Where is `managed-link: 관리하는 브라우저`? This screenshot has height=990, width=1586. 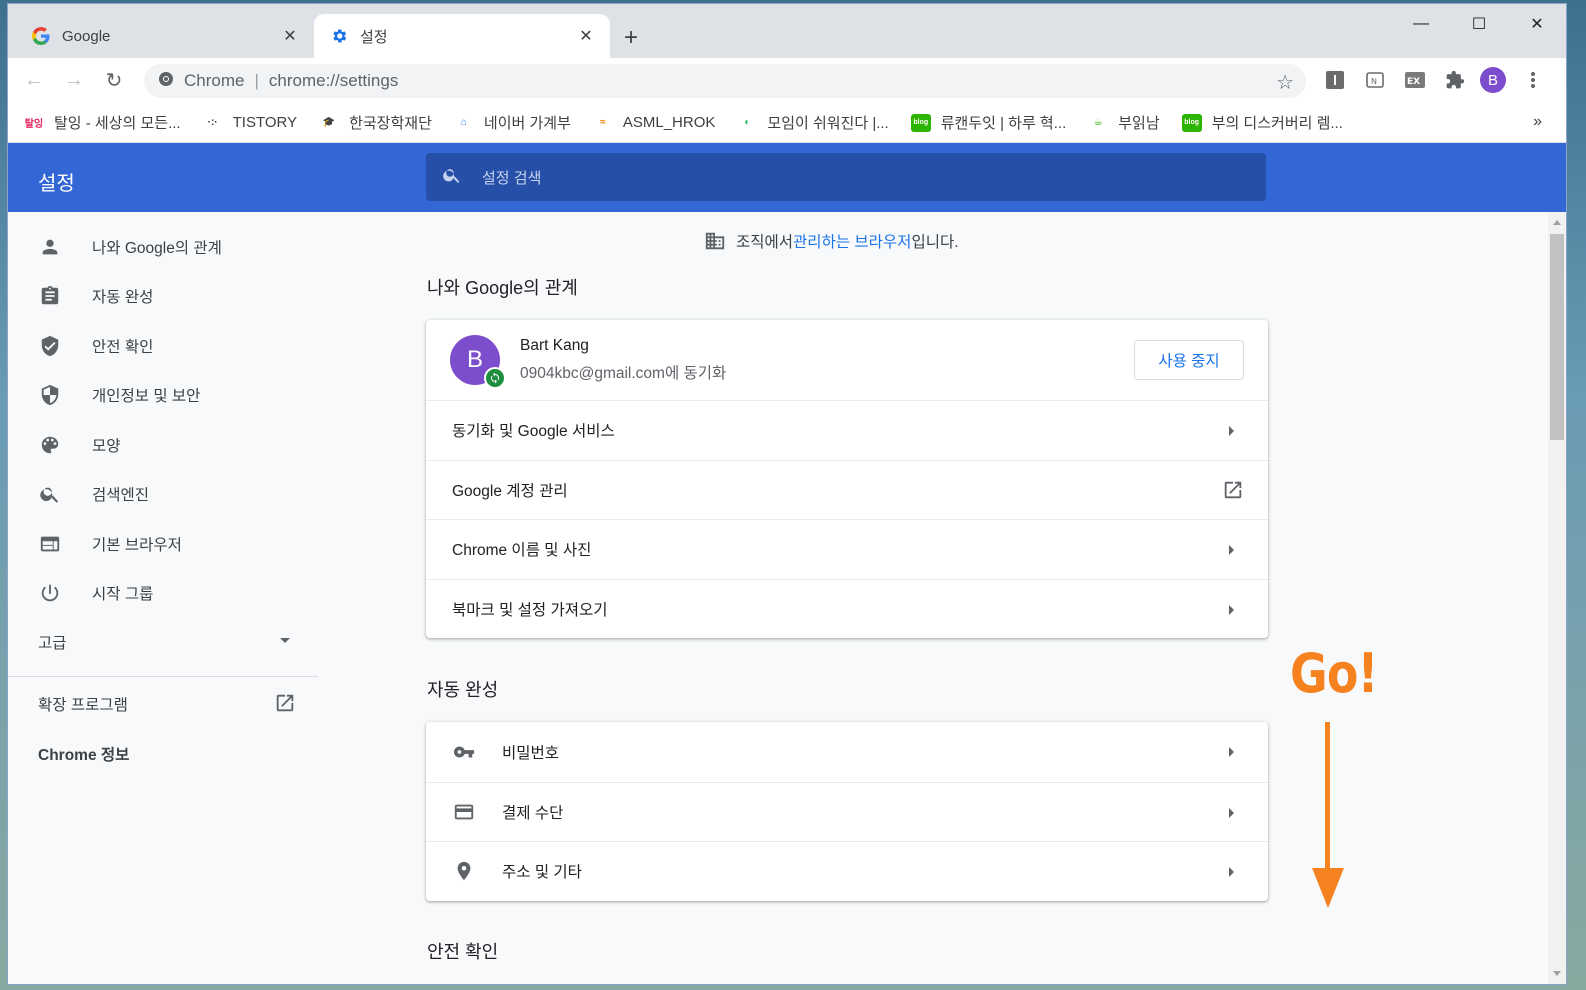
managed-link: 관리하는 브라우저 is located at coordinates (852, 241).